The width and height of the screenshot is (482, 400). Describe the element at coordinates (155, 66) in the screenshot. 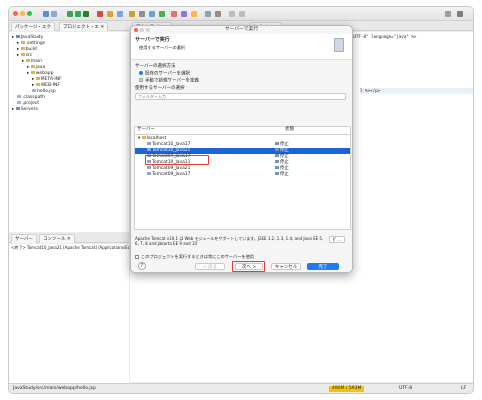

I see `method-label: サーバーの選択方法` at that location.